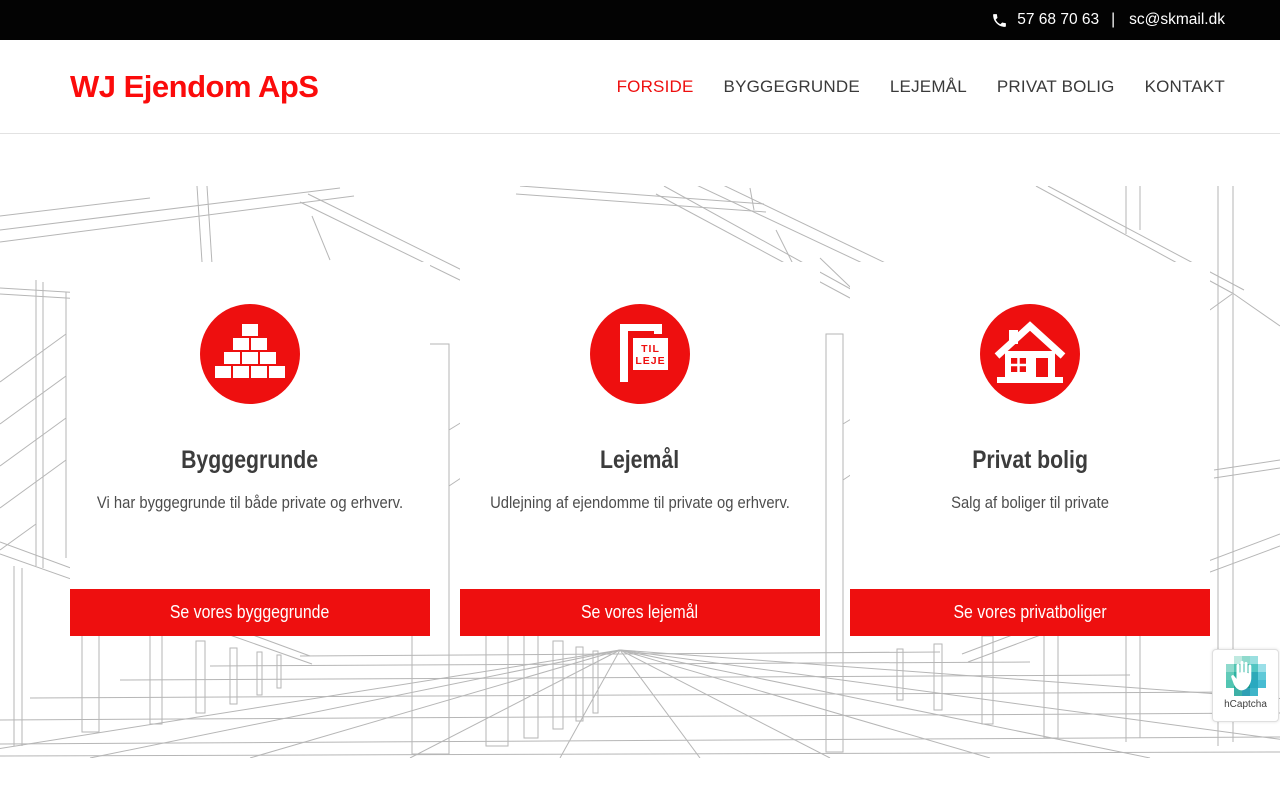  I want to click on button-label: Se vores lejemål, so click(640, 612).